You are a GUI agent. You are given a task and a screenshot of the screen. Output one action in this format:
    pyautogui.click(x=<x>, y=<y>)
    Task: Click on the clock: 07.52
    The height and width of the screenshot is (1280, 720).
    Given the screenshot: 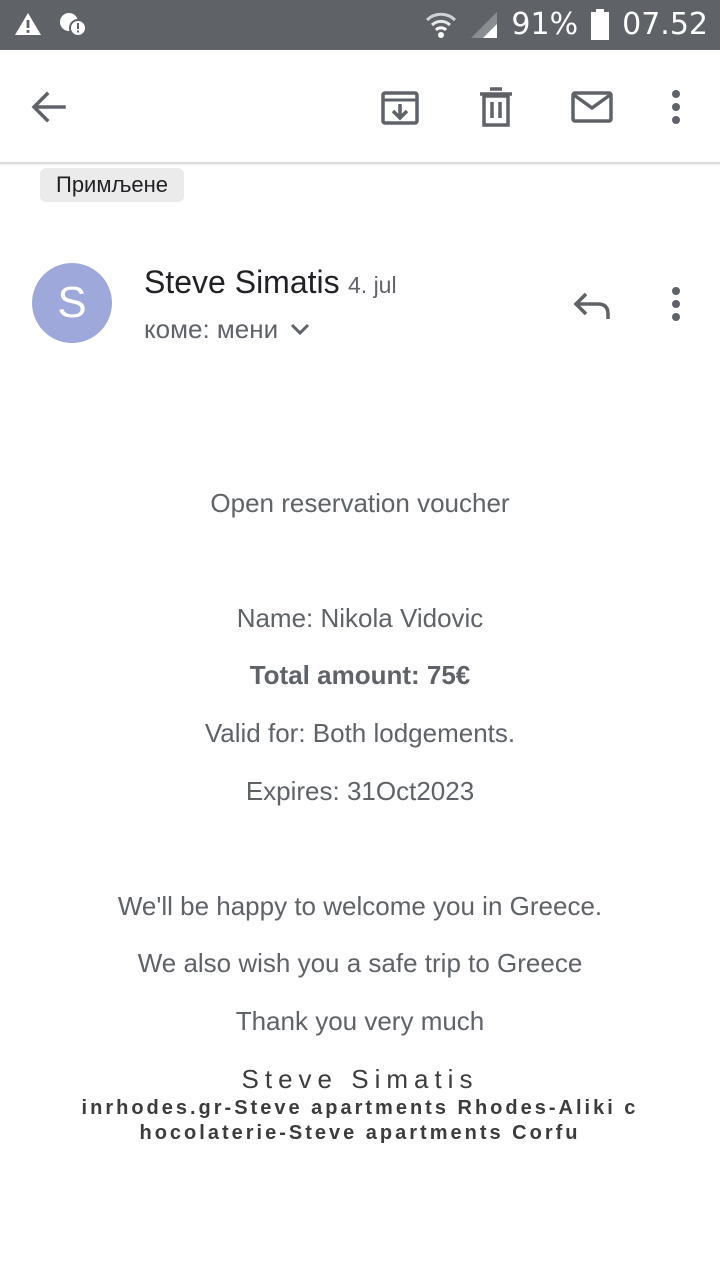 What is the action you would take?
    pyautogui.click(x=665, y=24)
    